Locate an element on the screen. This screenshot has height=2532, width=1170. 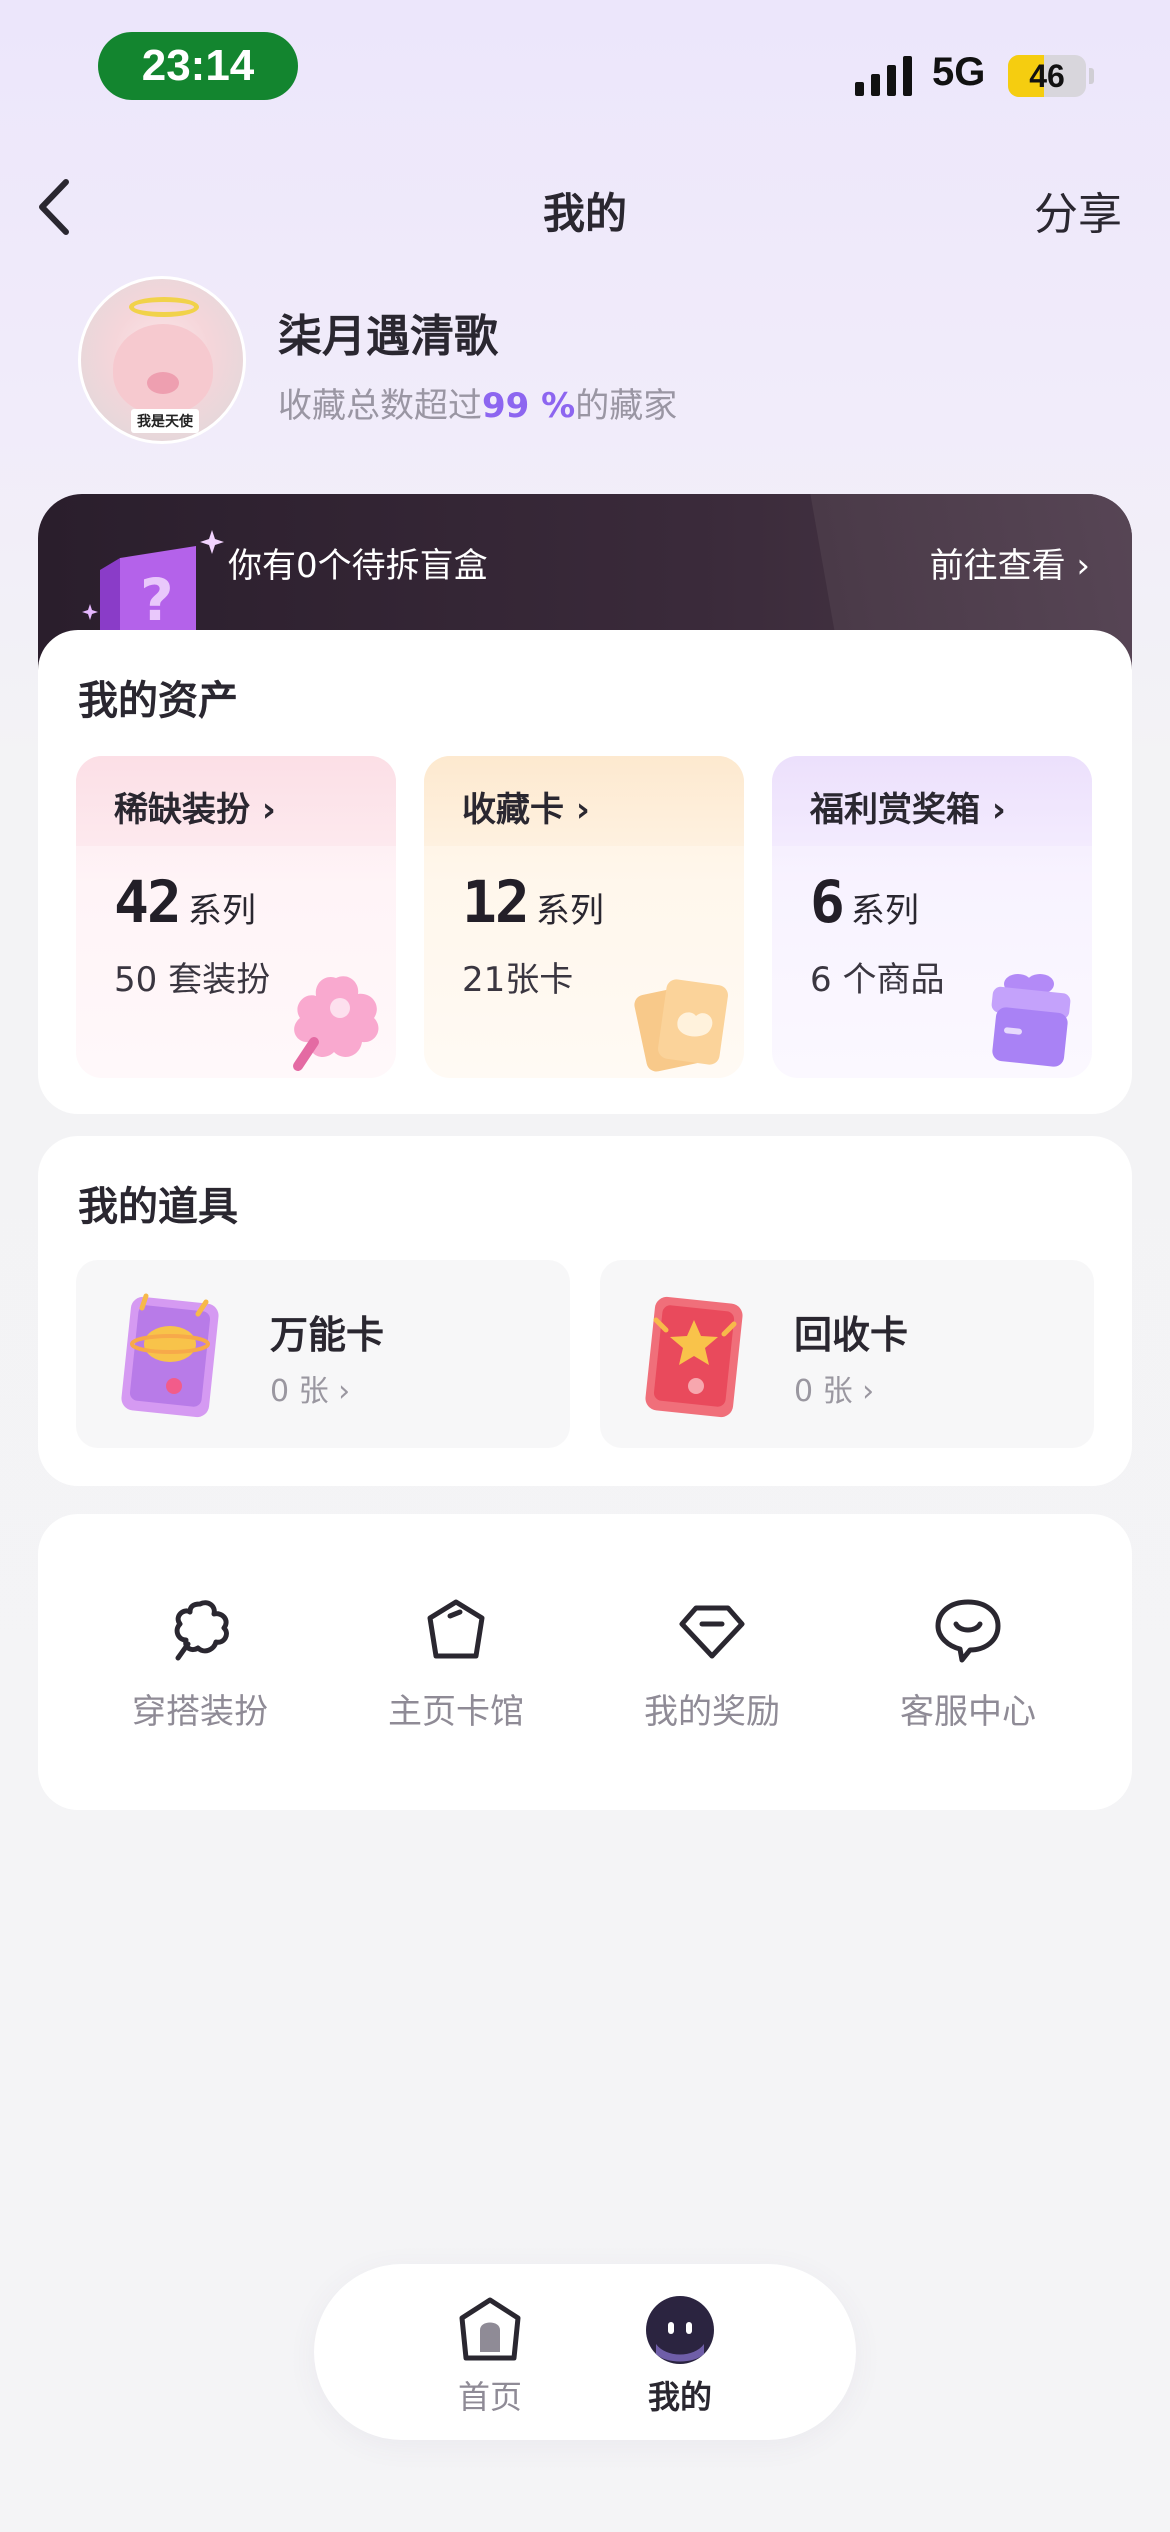
asset-tile-label: 收藏卡 › is located at coordinates (584, 801).